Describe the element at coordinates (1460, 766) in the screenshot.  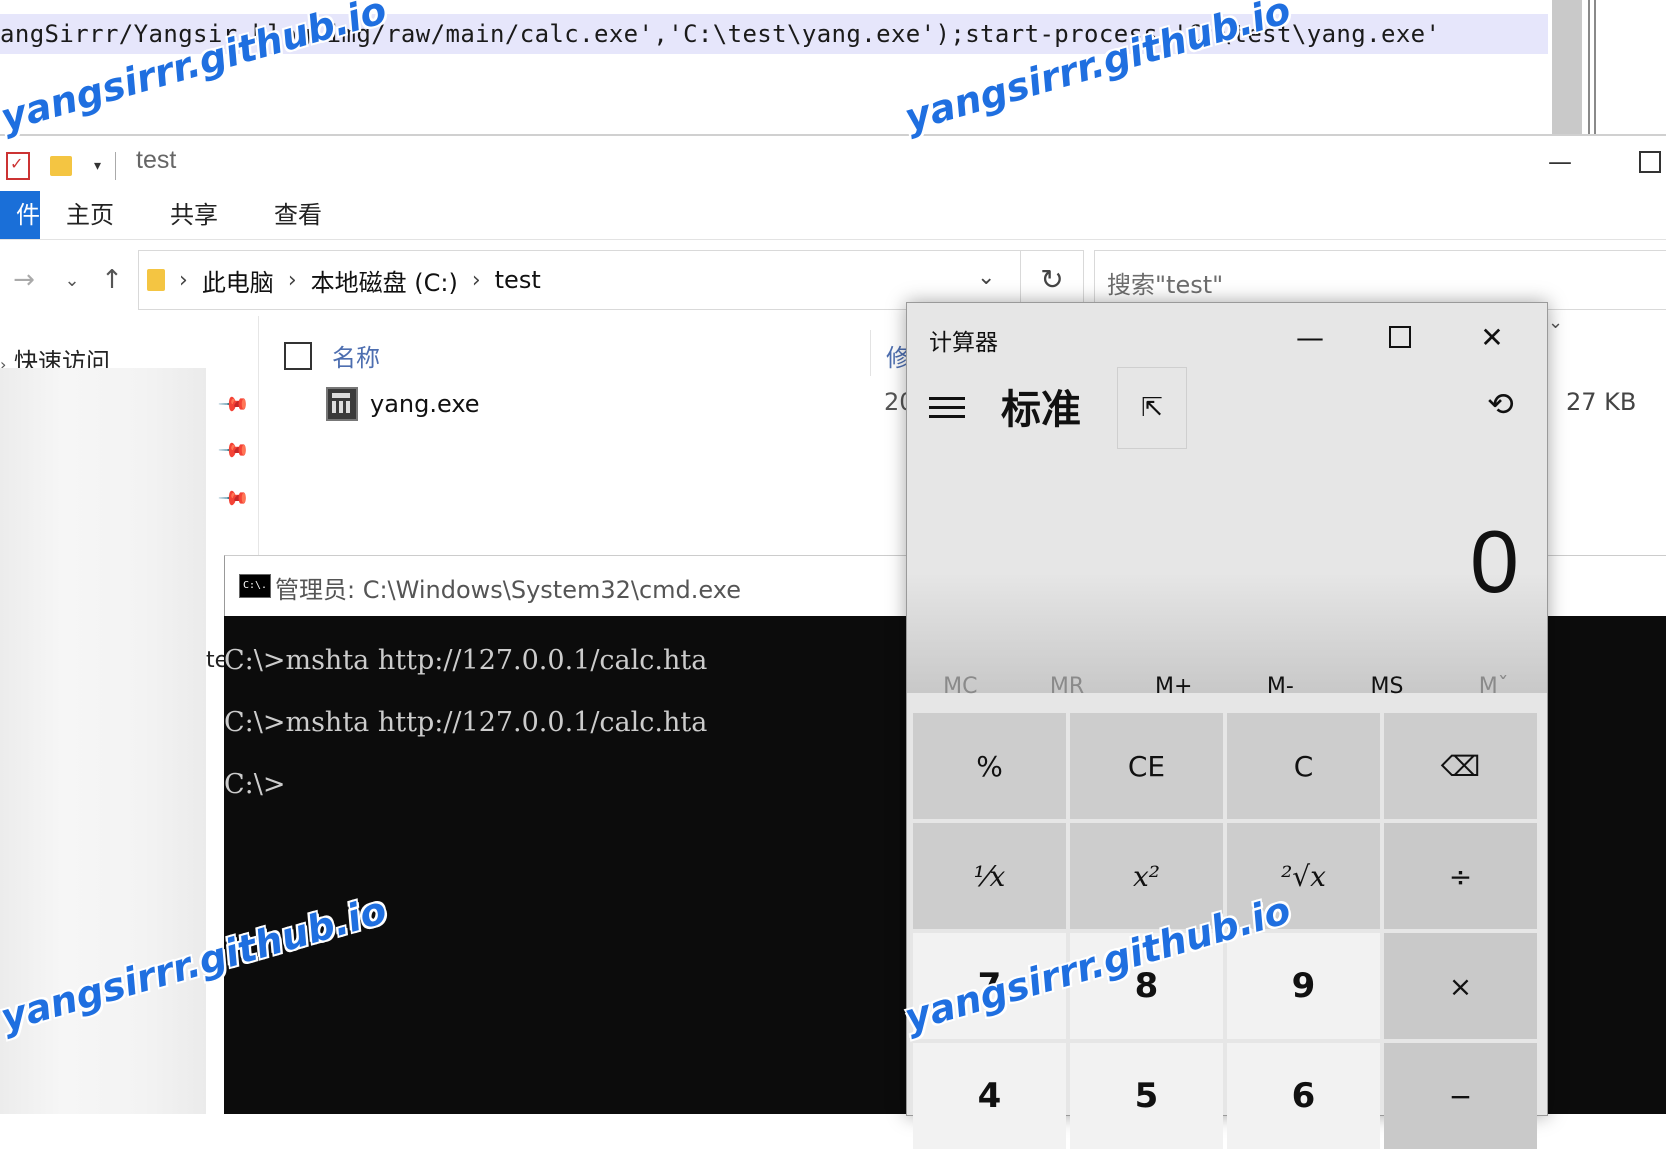
I see `backspace-icon: ⌫` at that location.